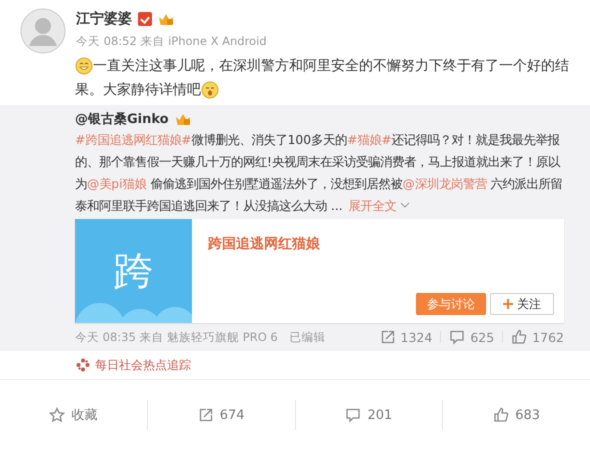 This screenshot has height=450, width=590. What do you see at coordinates (379, 206) in the screenshot?
I see `expand-link: 展开全文` at bounding box center [379, 206].